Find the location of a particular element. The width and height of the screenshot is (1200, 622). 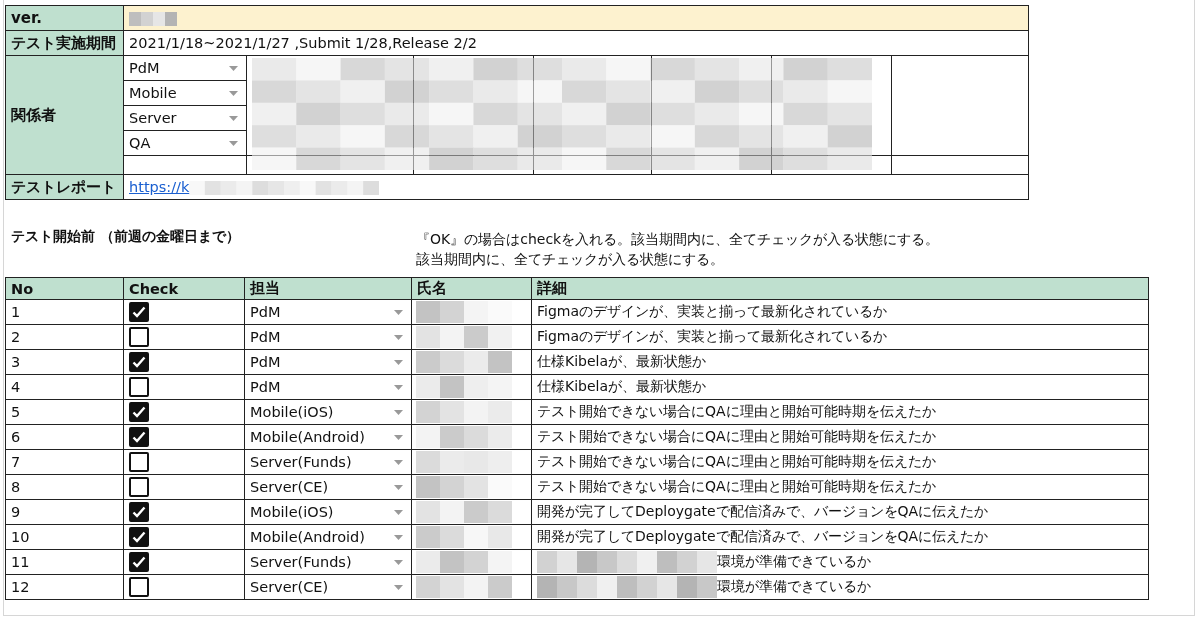

row-label: 関係者 is located at coordinates (64, 115).